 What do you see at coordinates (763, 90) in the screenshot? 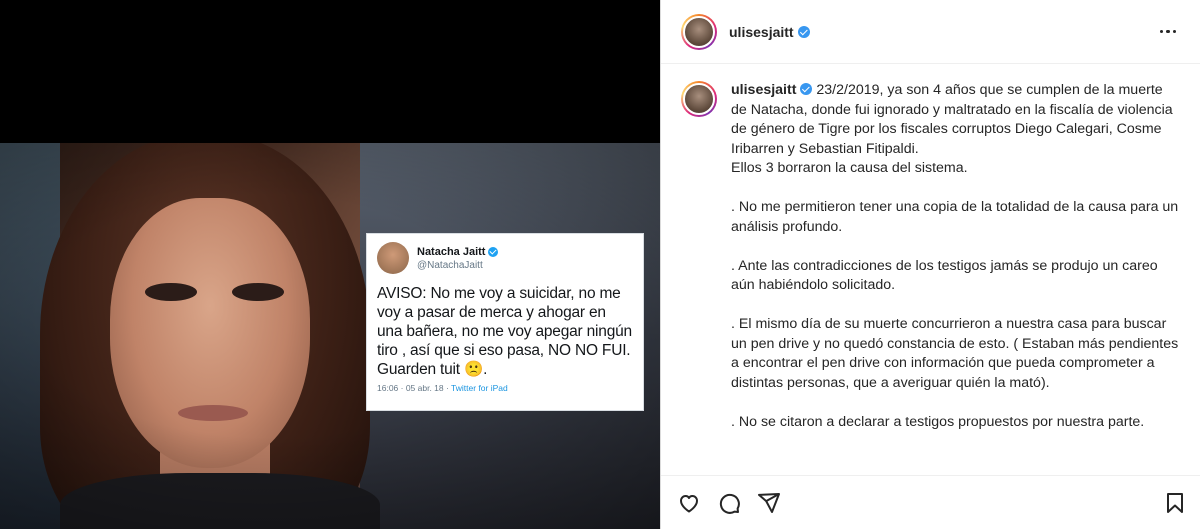
I see `caption-username: ulisesjaitt` at bounding box center [763, 90].